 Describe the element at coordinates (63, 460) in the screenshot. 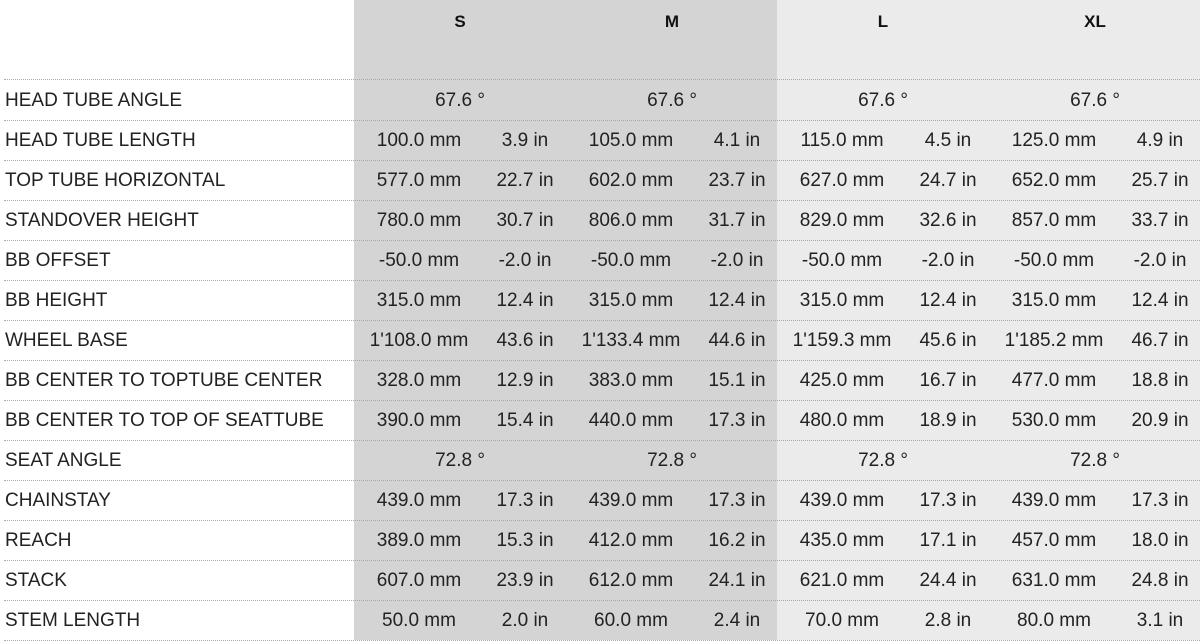

I see `row-label: SEAT ANGLE` at that location.